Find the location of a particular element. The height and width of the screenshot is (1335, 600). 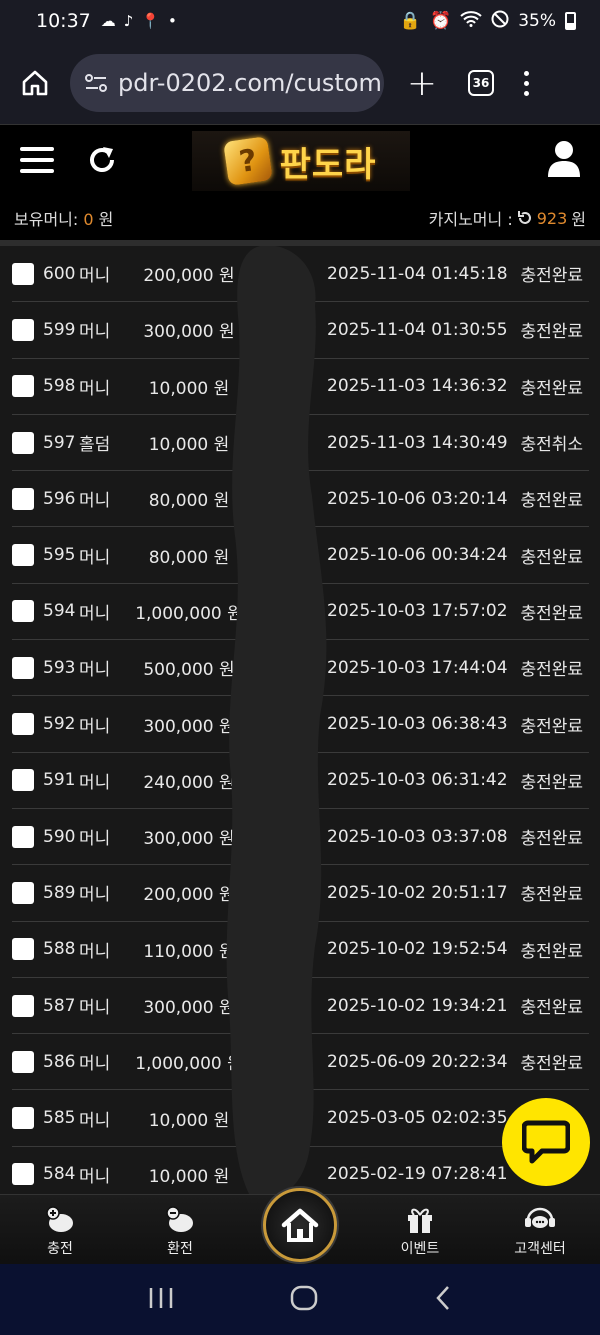

row-date: 2025-10-03 17:44:04 is located at coordinates (417, 667).